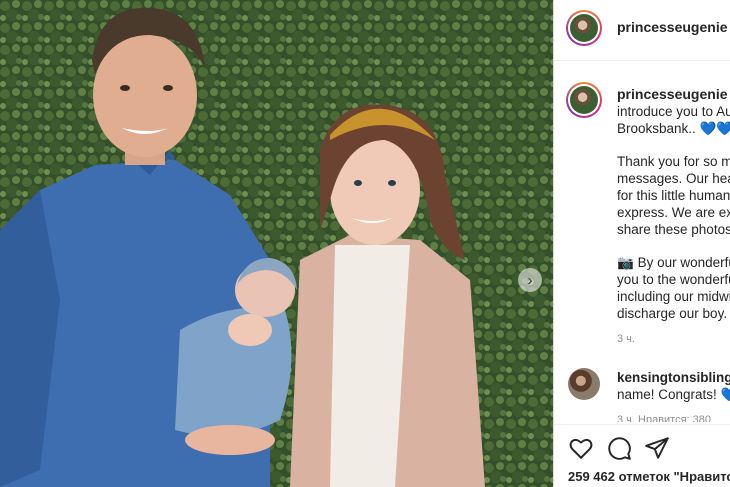  I want to click on post-header: princesseugenie✓, so click(642, 30).